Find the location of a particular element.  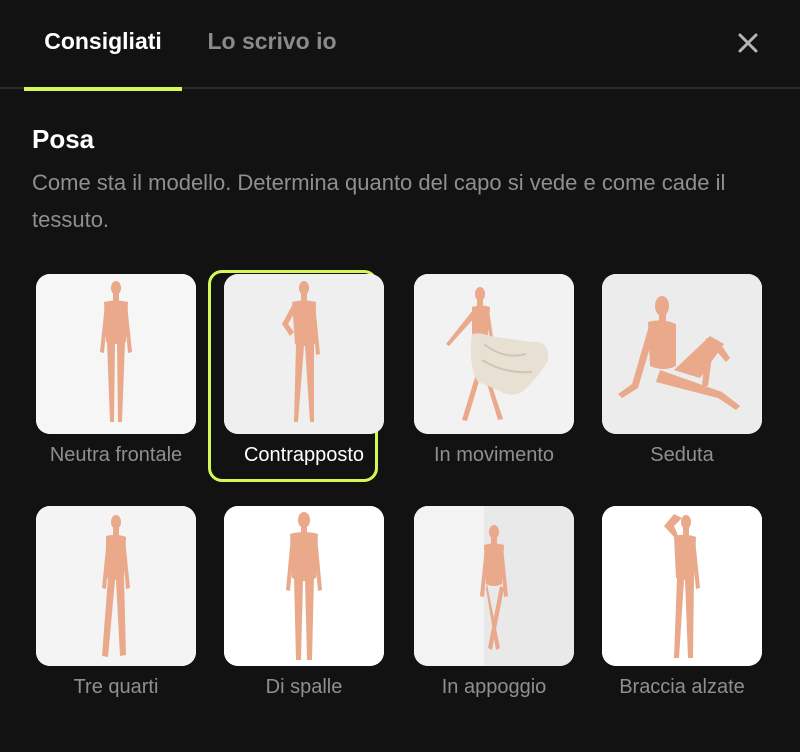

pose-option-tre-quarti: Tre quarti is located at coordinates (116, 612).